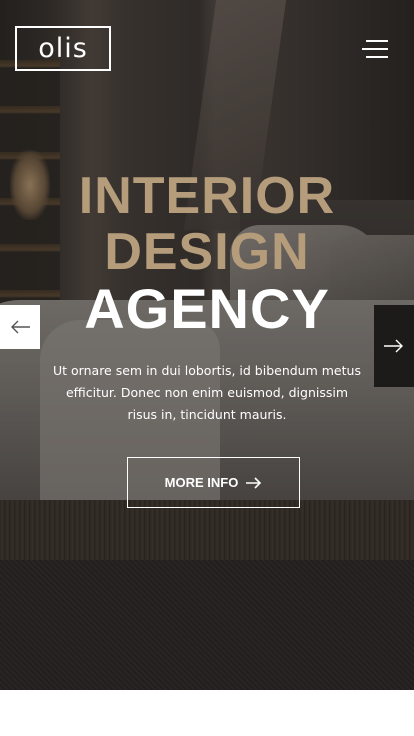 This screenshot has height=736, width=414. I want to click on headline-line-2: DESIGN, so click(207, 252).